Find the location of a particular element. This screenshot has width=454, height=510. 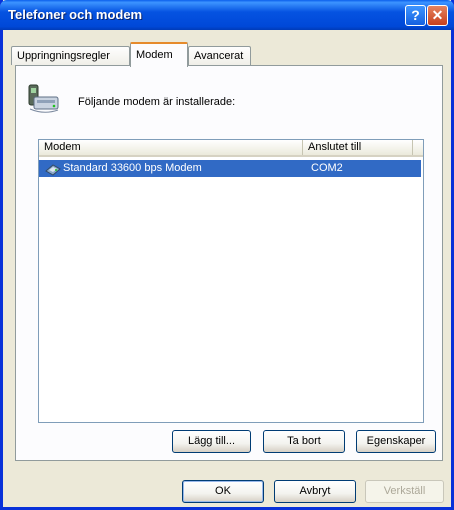

close-icon: ✕ is located at coordinates (437, 15).